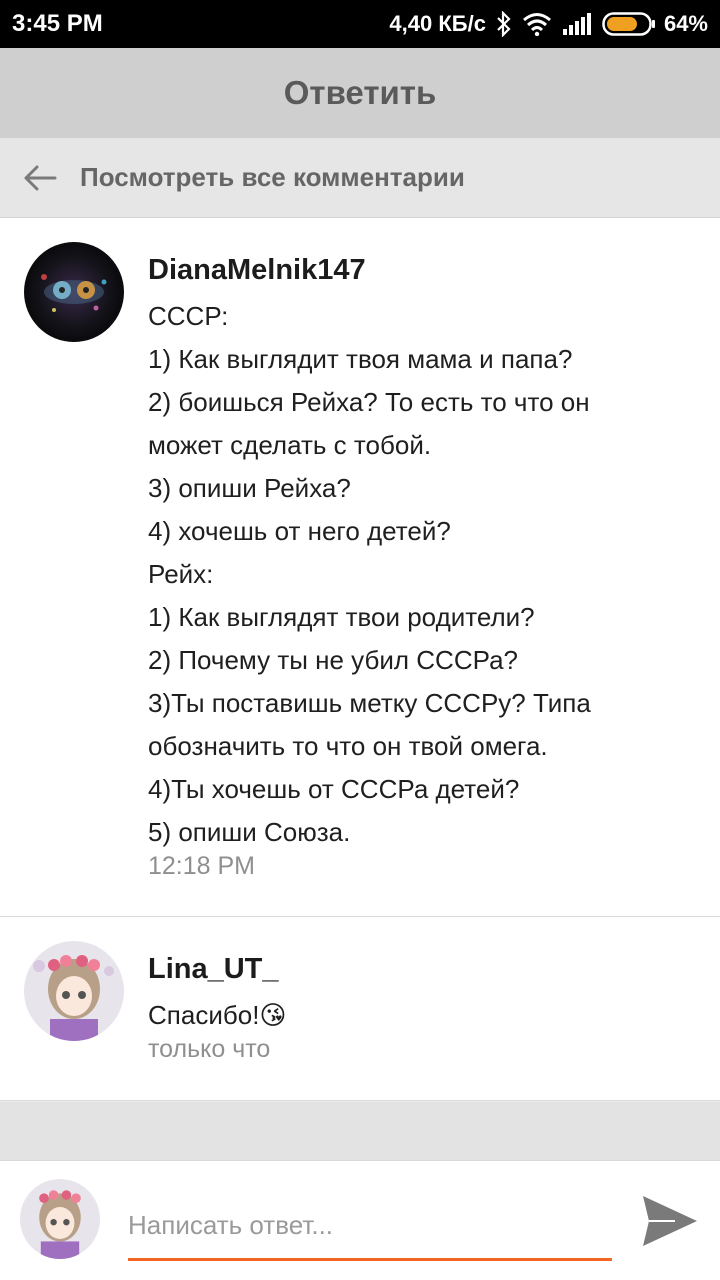 This screenshot has width=720, height=1280. Describe the element at coordinates (369, 703) in the screenshot. I see `comment-line: 3)Ты поставишь метку СССРу? Типа` at that location.